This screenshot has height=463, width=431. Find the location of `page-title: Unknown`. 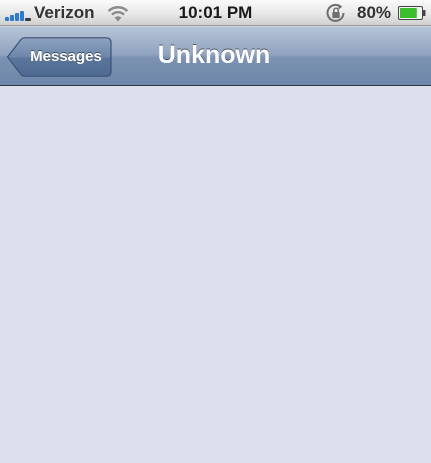

page-title: Unknown is located at coordinates (214, 55).